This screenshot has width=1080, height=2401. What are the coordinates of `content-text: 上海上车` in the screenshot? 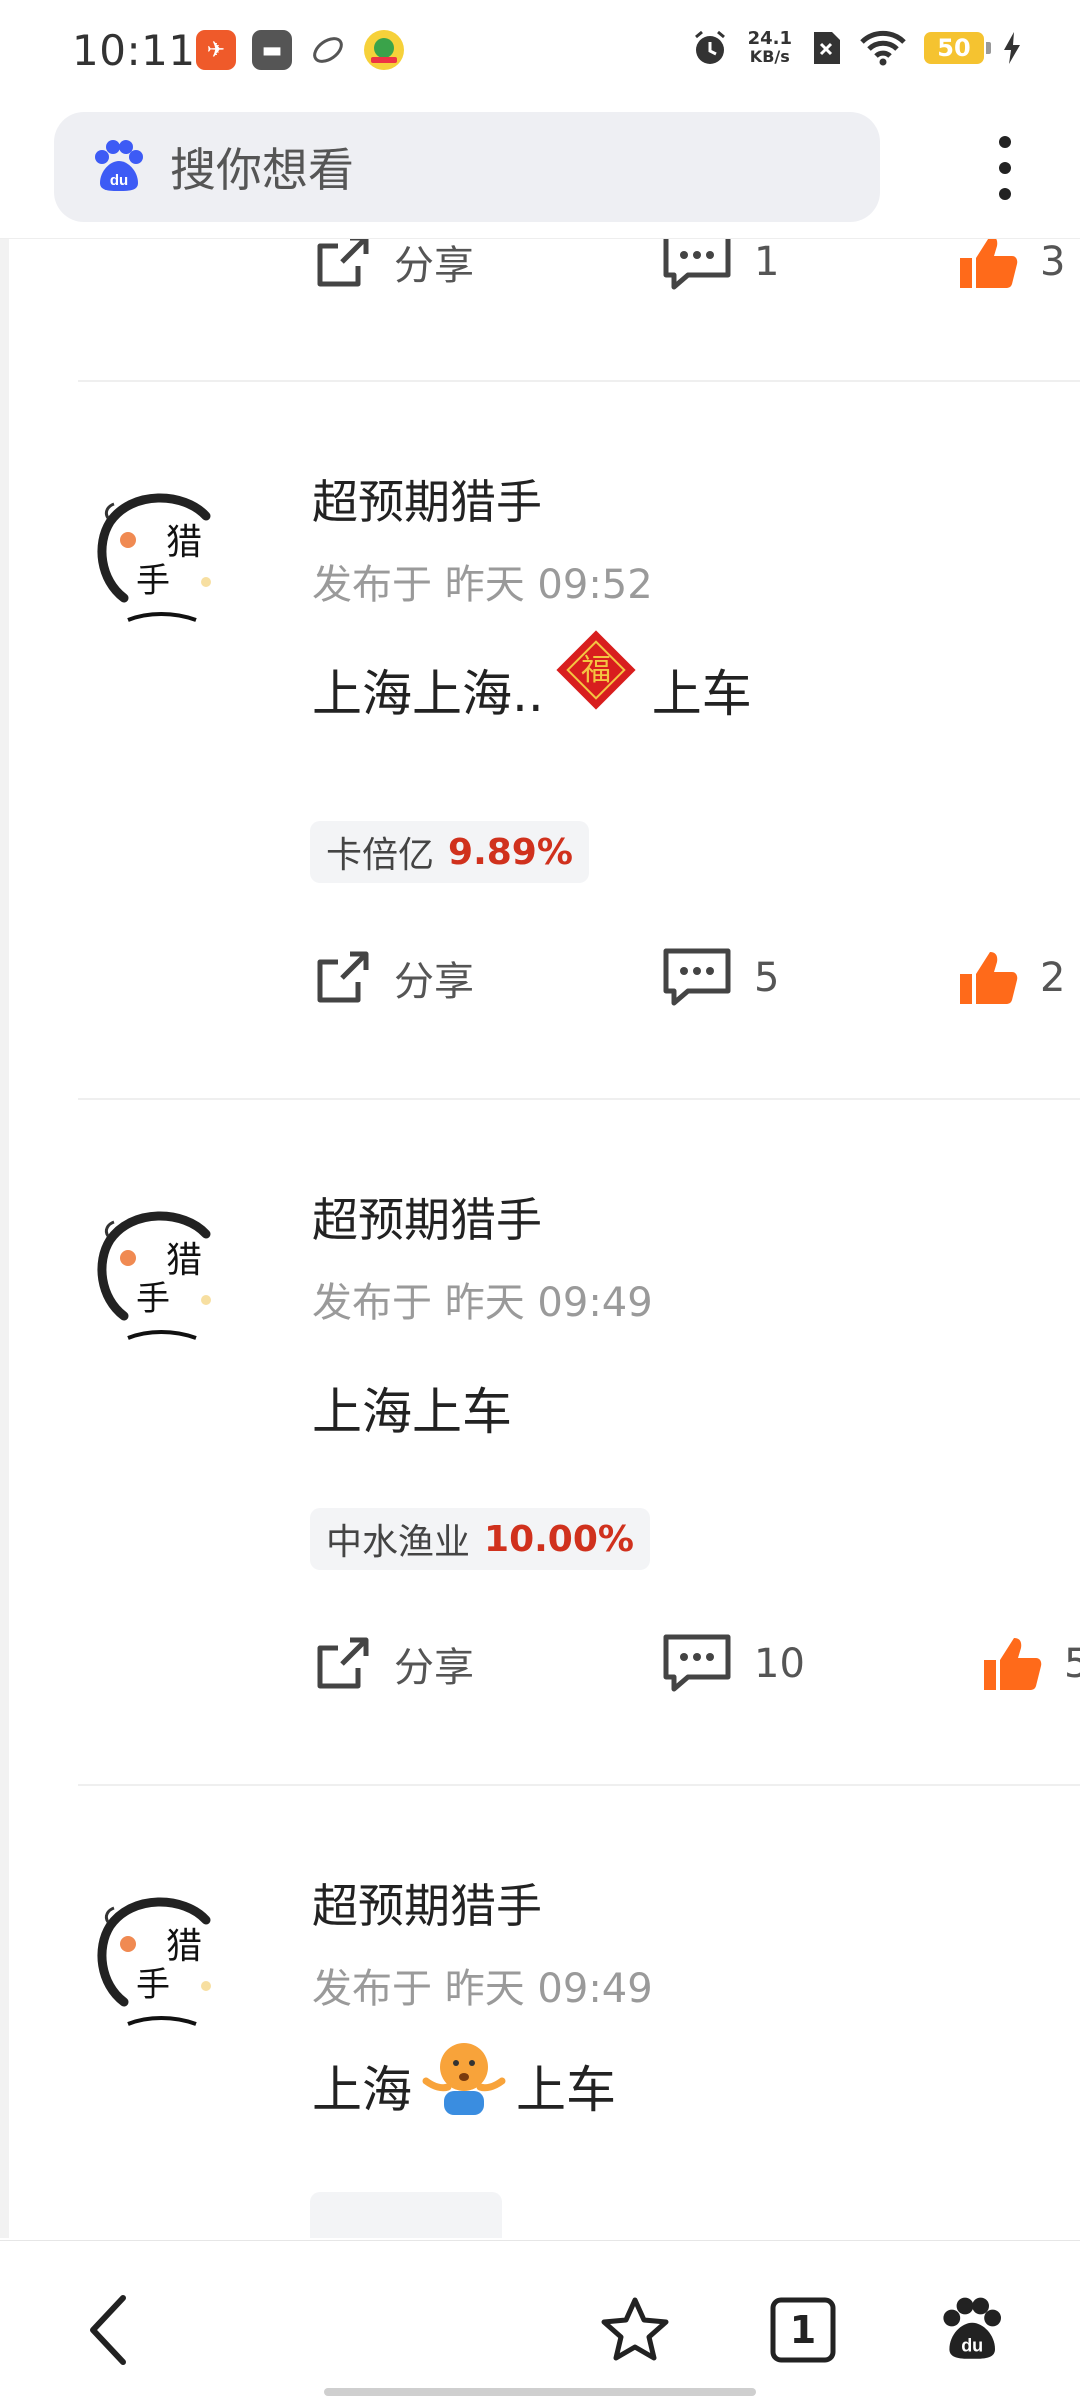 It's located at (412, 1412).